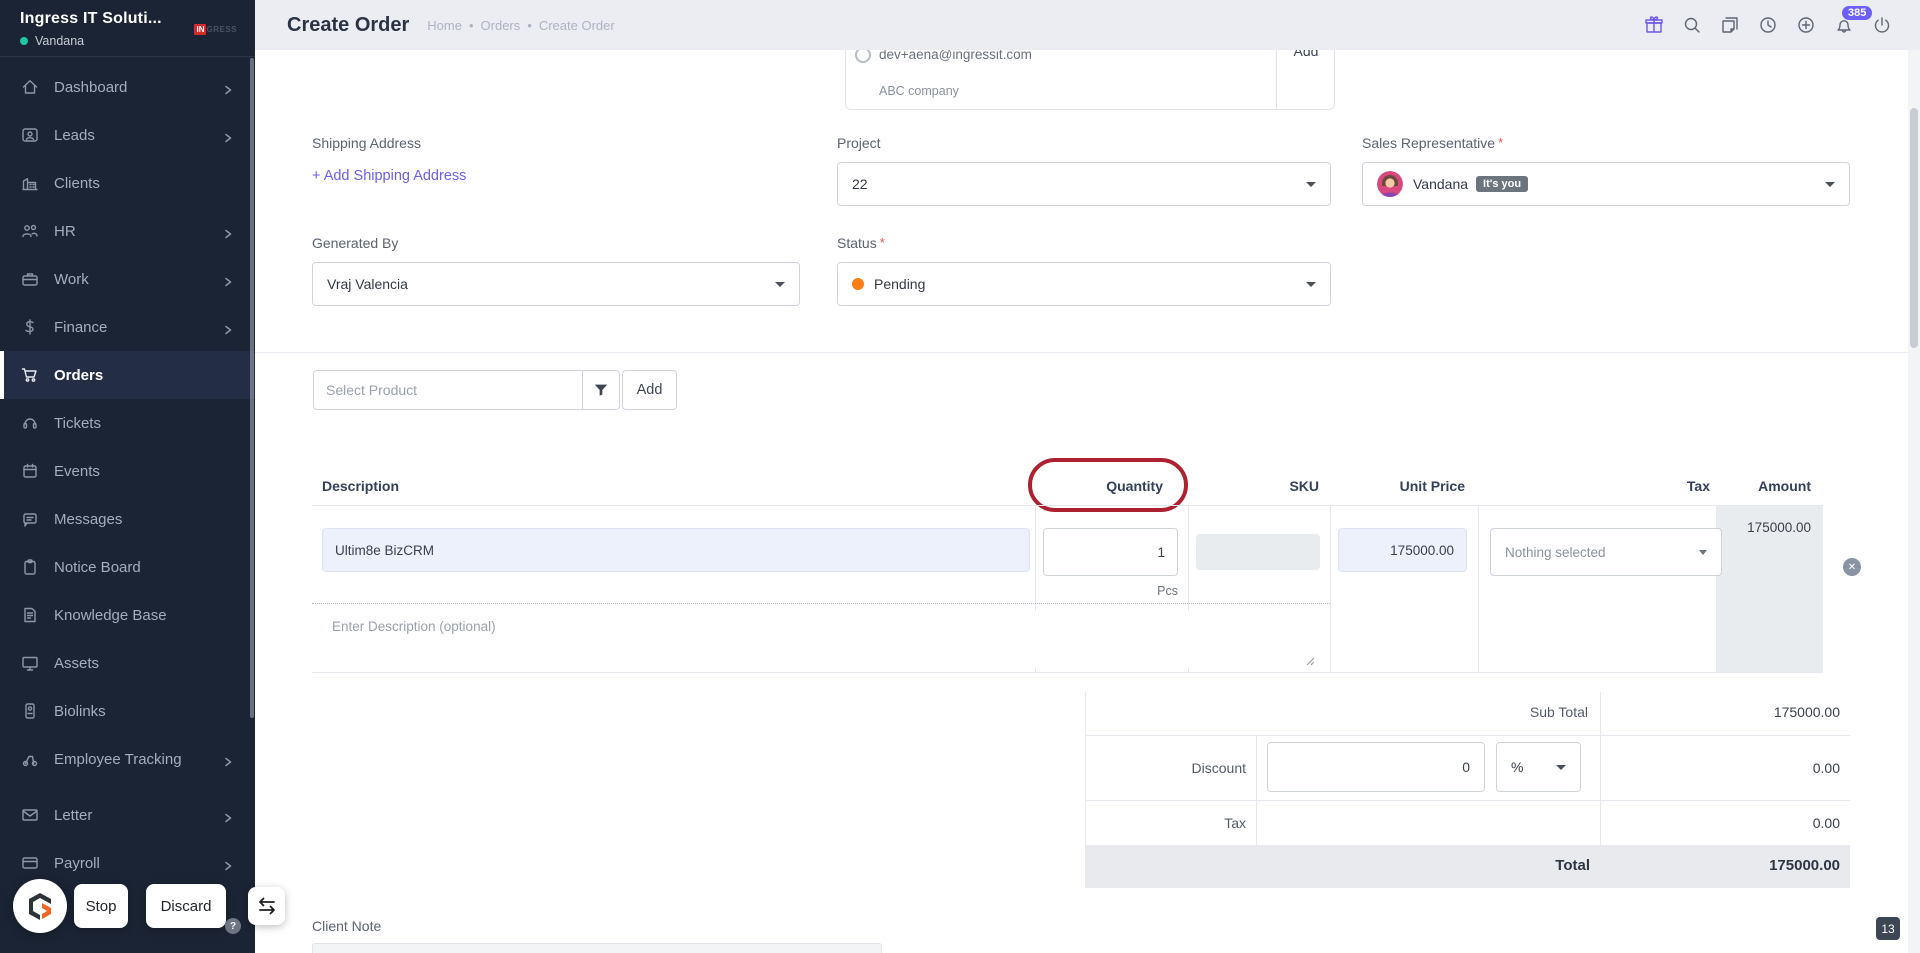 Image resolution: width=1920 pixels, height=953 pixels. I want to click on home-icon, so click(30, 87).